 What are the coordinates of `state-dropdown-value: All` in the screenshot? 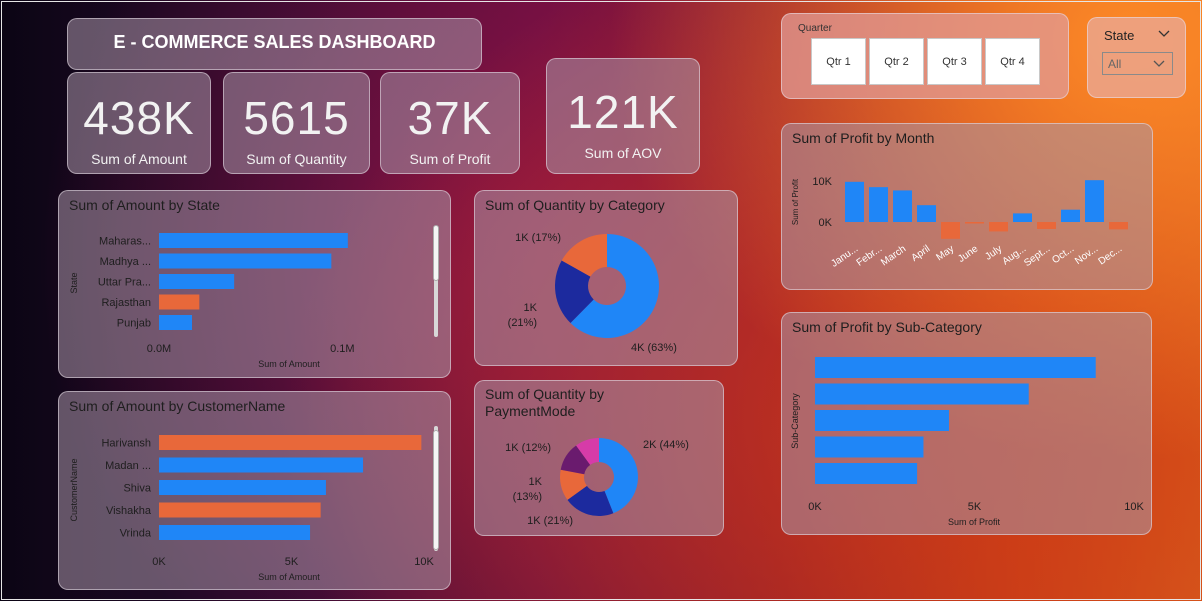 It's located at (1115, 64).